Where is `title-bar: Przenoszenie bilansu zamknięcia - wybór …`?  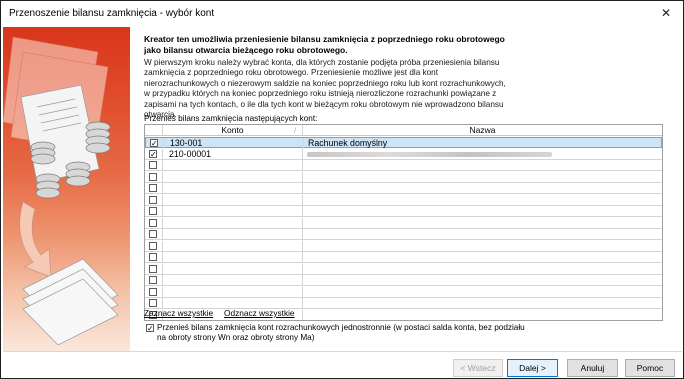
title-bar: Przenoszenie bilansu zamknięcia - wybór … is located at coordinates (342, 14).